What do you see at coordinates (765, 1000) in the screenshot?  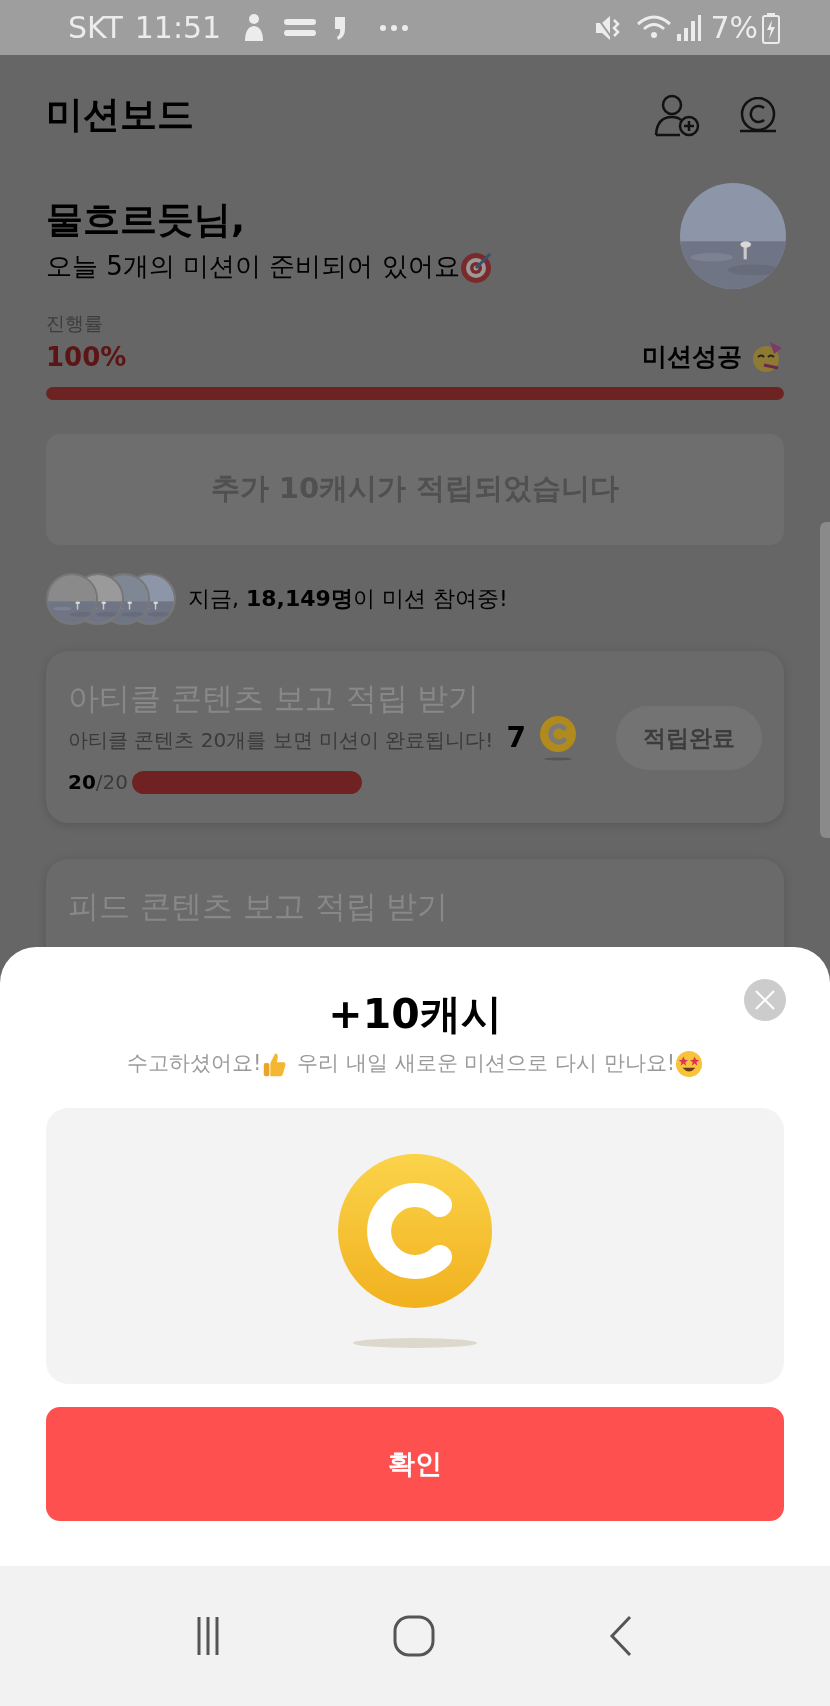 I see `close-icon` at bounding box center [765, 1000].